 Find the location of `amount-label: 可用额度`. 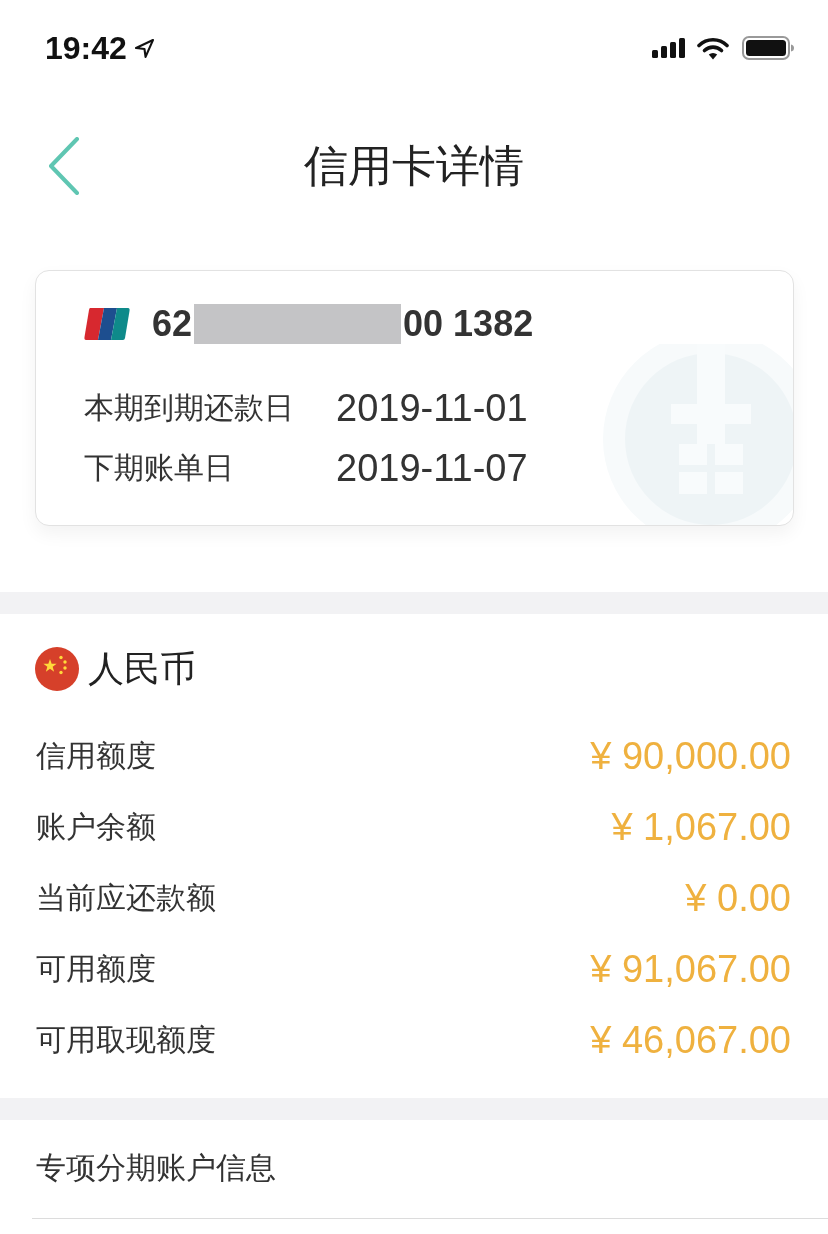

amount-label: 可用额度 is located at coordinates (96, 968).